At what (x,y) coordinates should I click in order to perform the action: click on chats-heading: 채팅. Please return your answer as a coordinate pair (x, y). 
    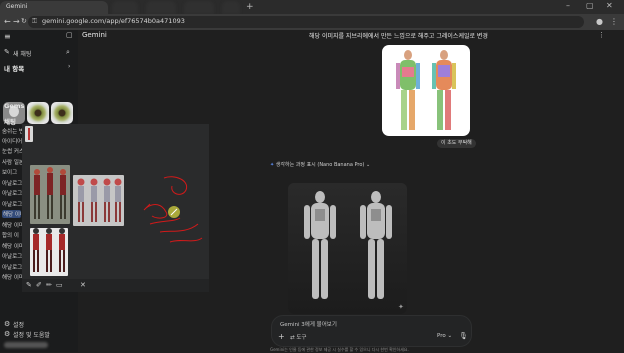
    Looking at the image, I should click on (10, 122).